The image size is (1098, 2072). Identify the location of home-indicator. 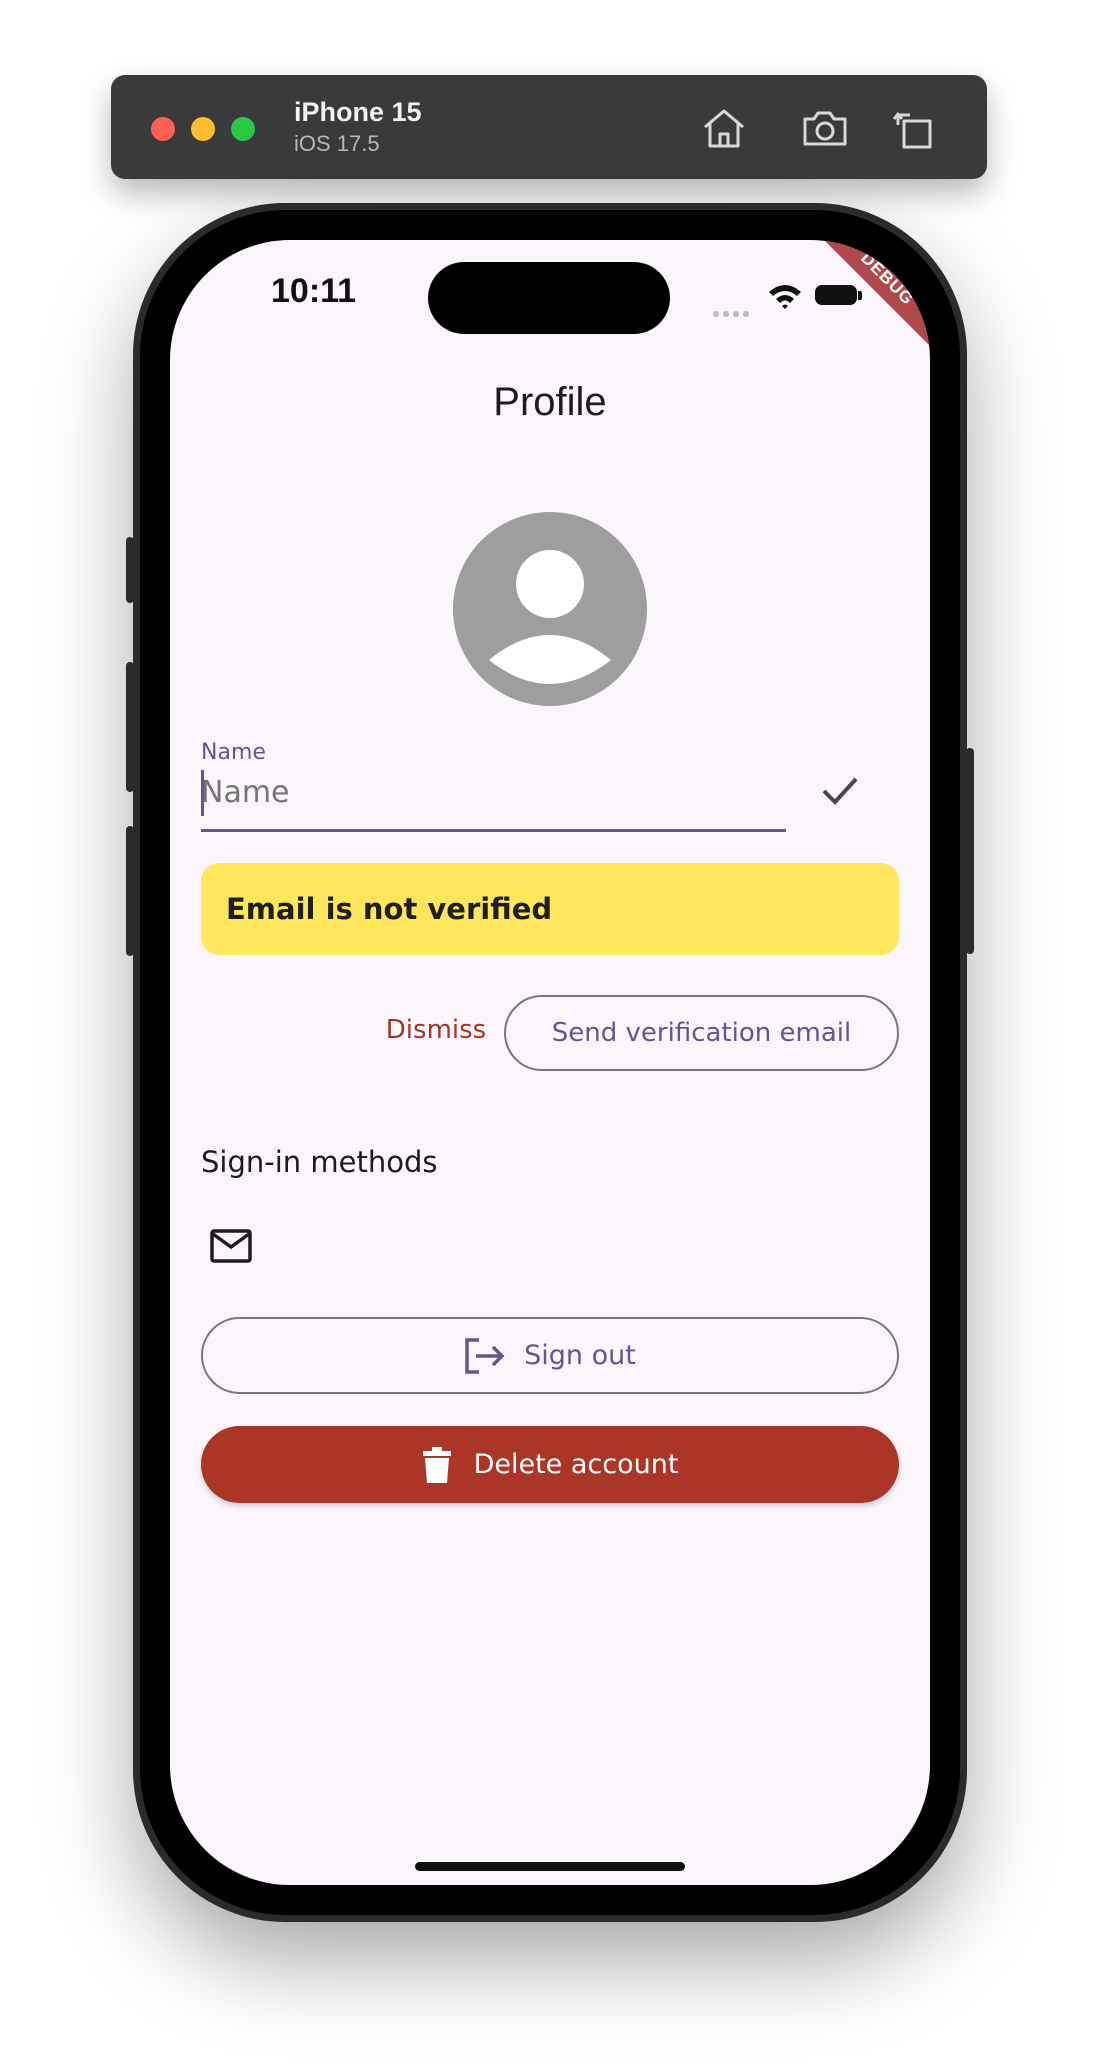
(550, 1866).